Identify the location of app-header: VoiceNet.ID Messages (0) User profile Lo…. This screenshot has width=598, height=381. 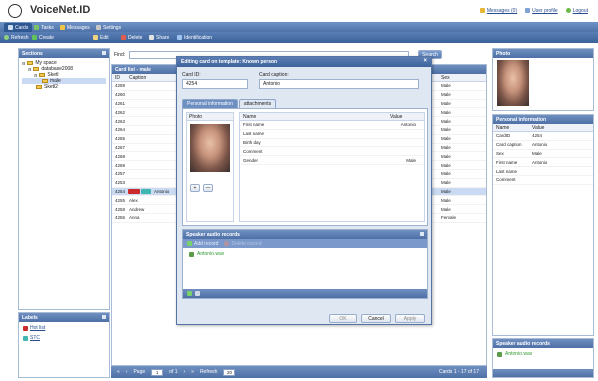
(299, 11).